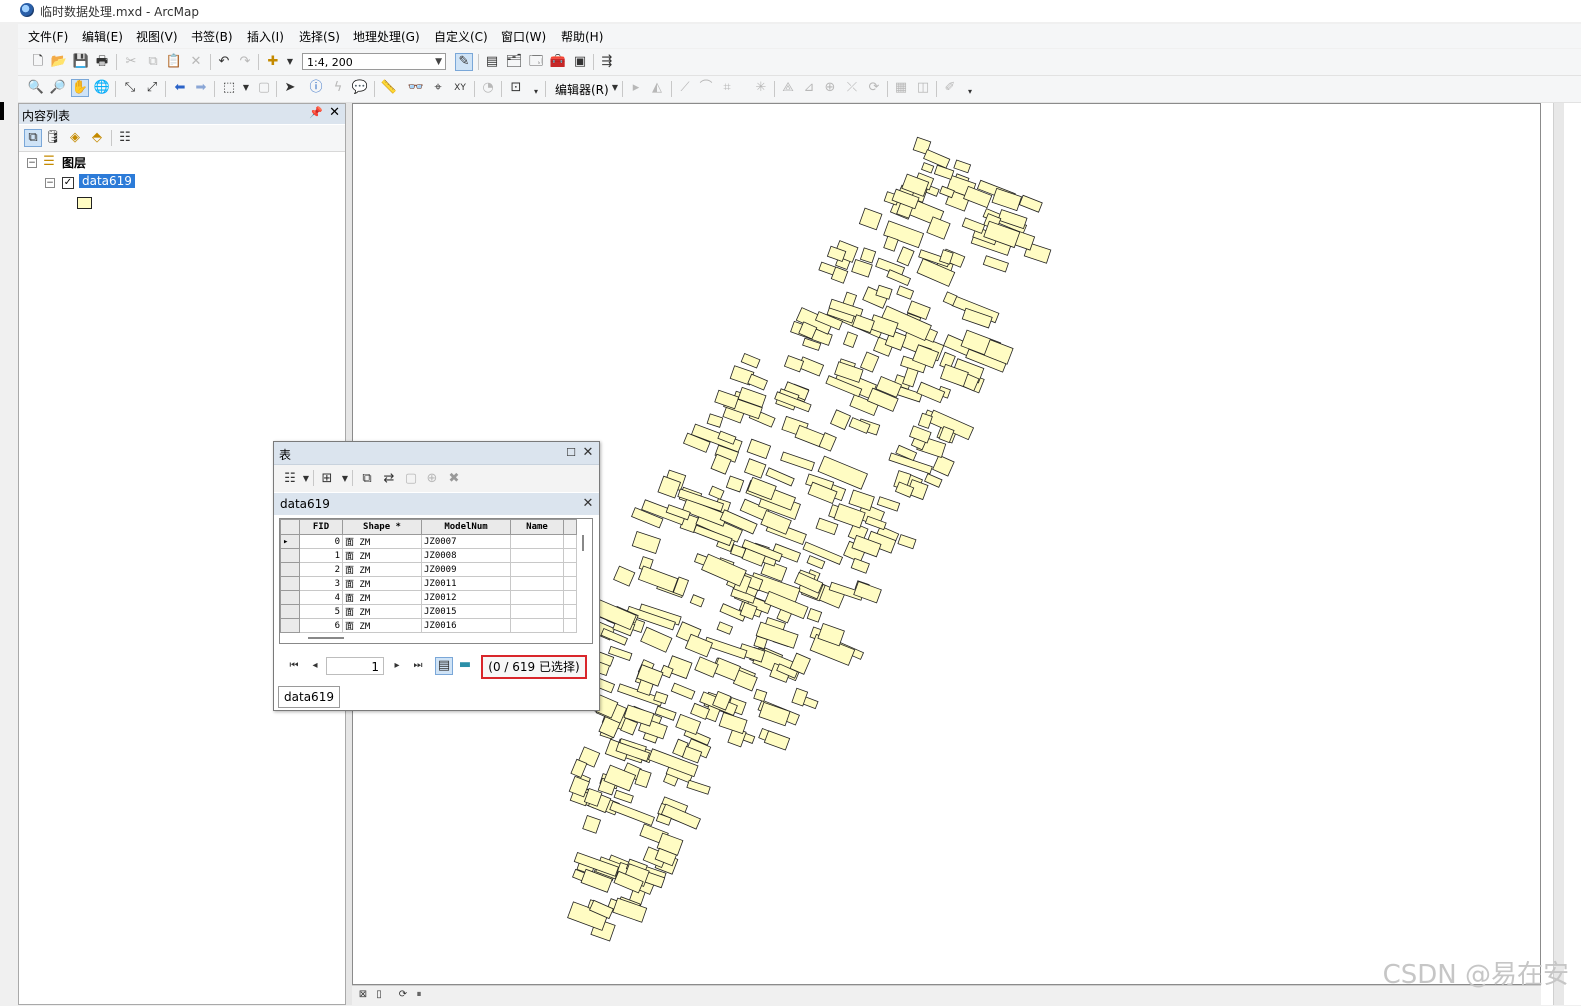 This screenshot has height=1006, width=1581. I want to click on menu-customize: 自定义(C), so click(461, 36).